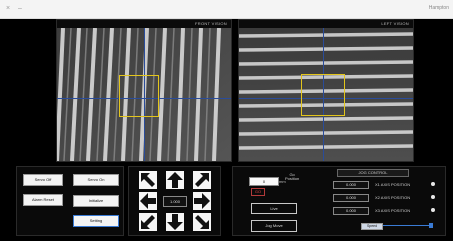  I want to click on x3-axis-indicator, so click(433, 210).